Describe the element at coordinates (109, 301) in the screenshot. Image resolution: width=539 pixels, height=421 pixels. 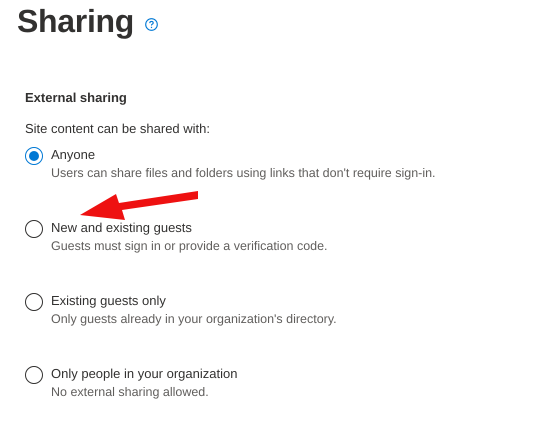
I see `option-label: Existing guests only` at that location.